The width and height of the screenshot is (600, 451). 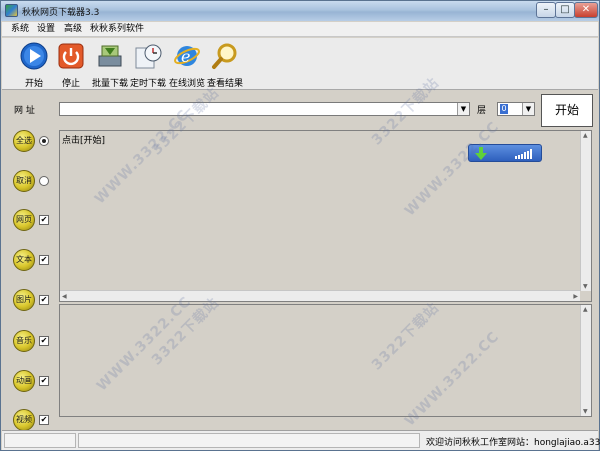 What do you see at coordinates (73, 29) in the screenshot?
I see `menu-item-advanced: 高级` at bounding box center [73, 29].